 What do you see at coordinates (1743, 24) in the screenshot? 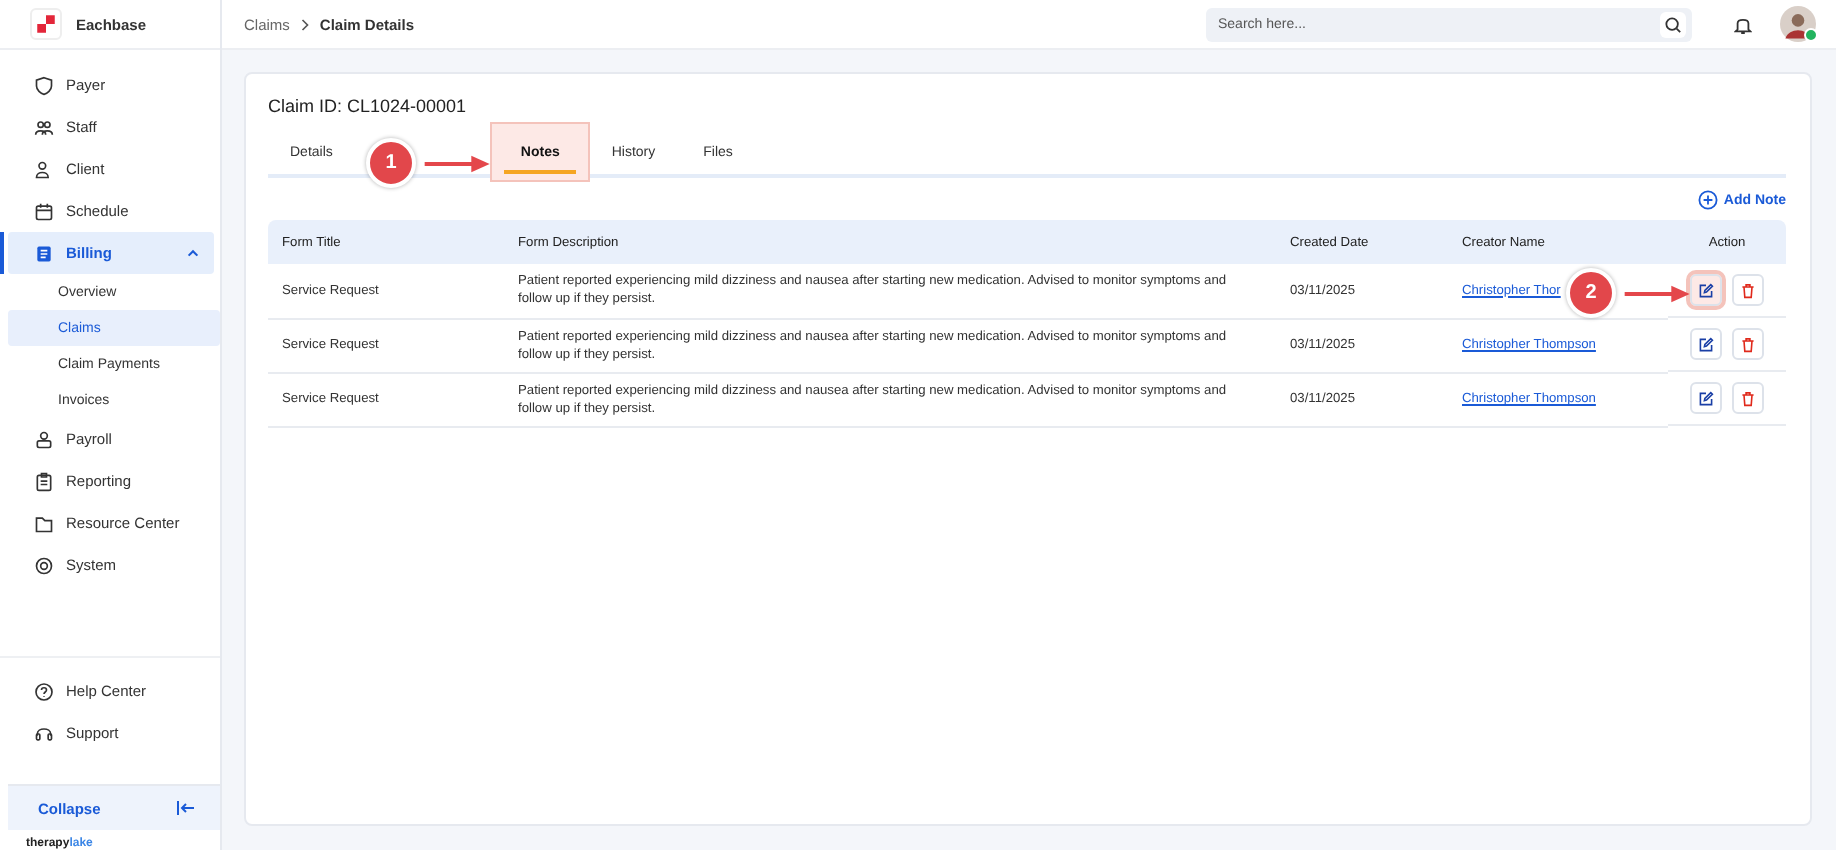
I see `notification-icon` at bounding box center [1743, 24].